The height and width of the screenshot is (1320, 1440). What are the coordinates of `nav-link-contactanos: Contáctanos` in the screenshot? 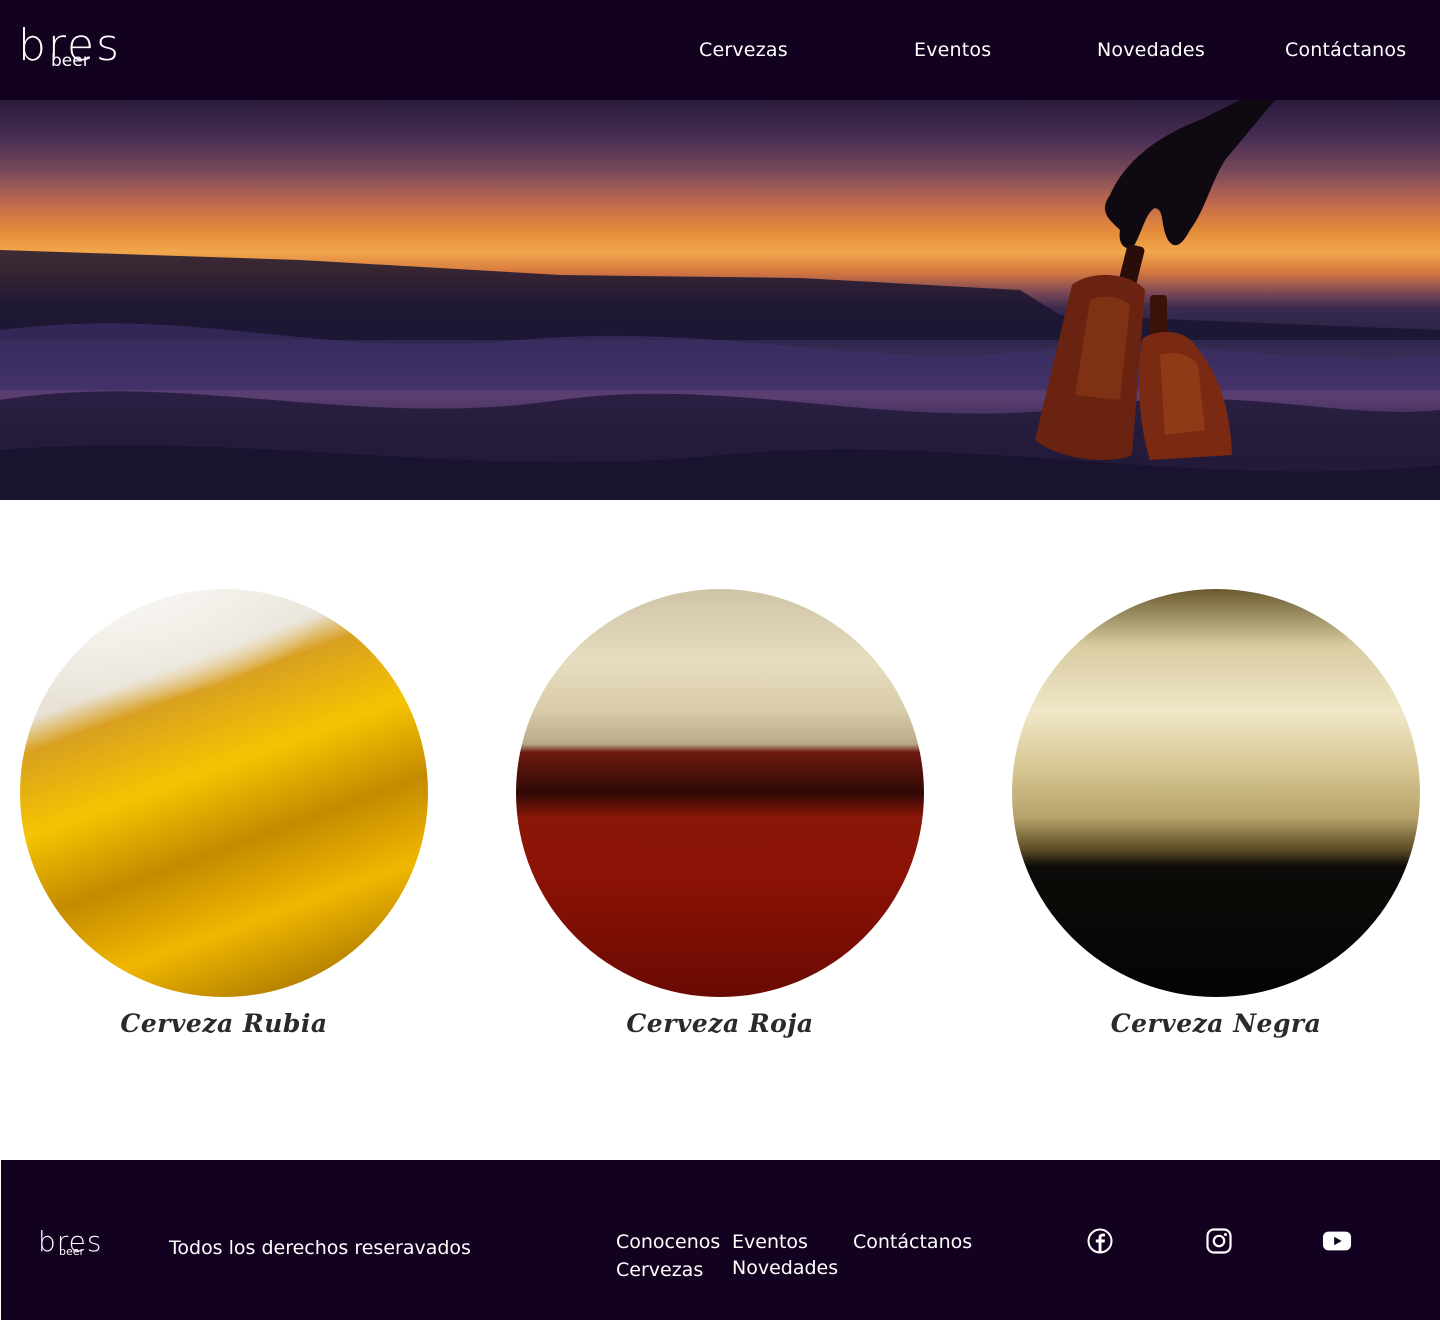 It's located at (1345, 50).